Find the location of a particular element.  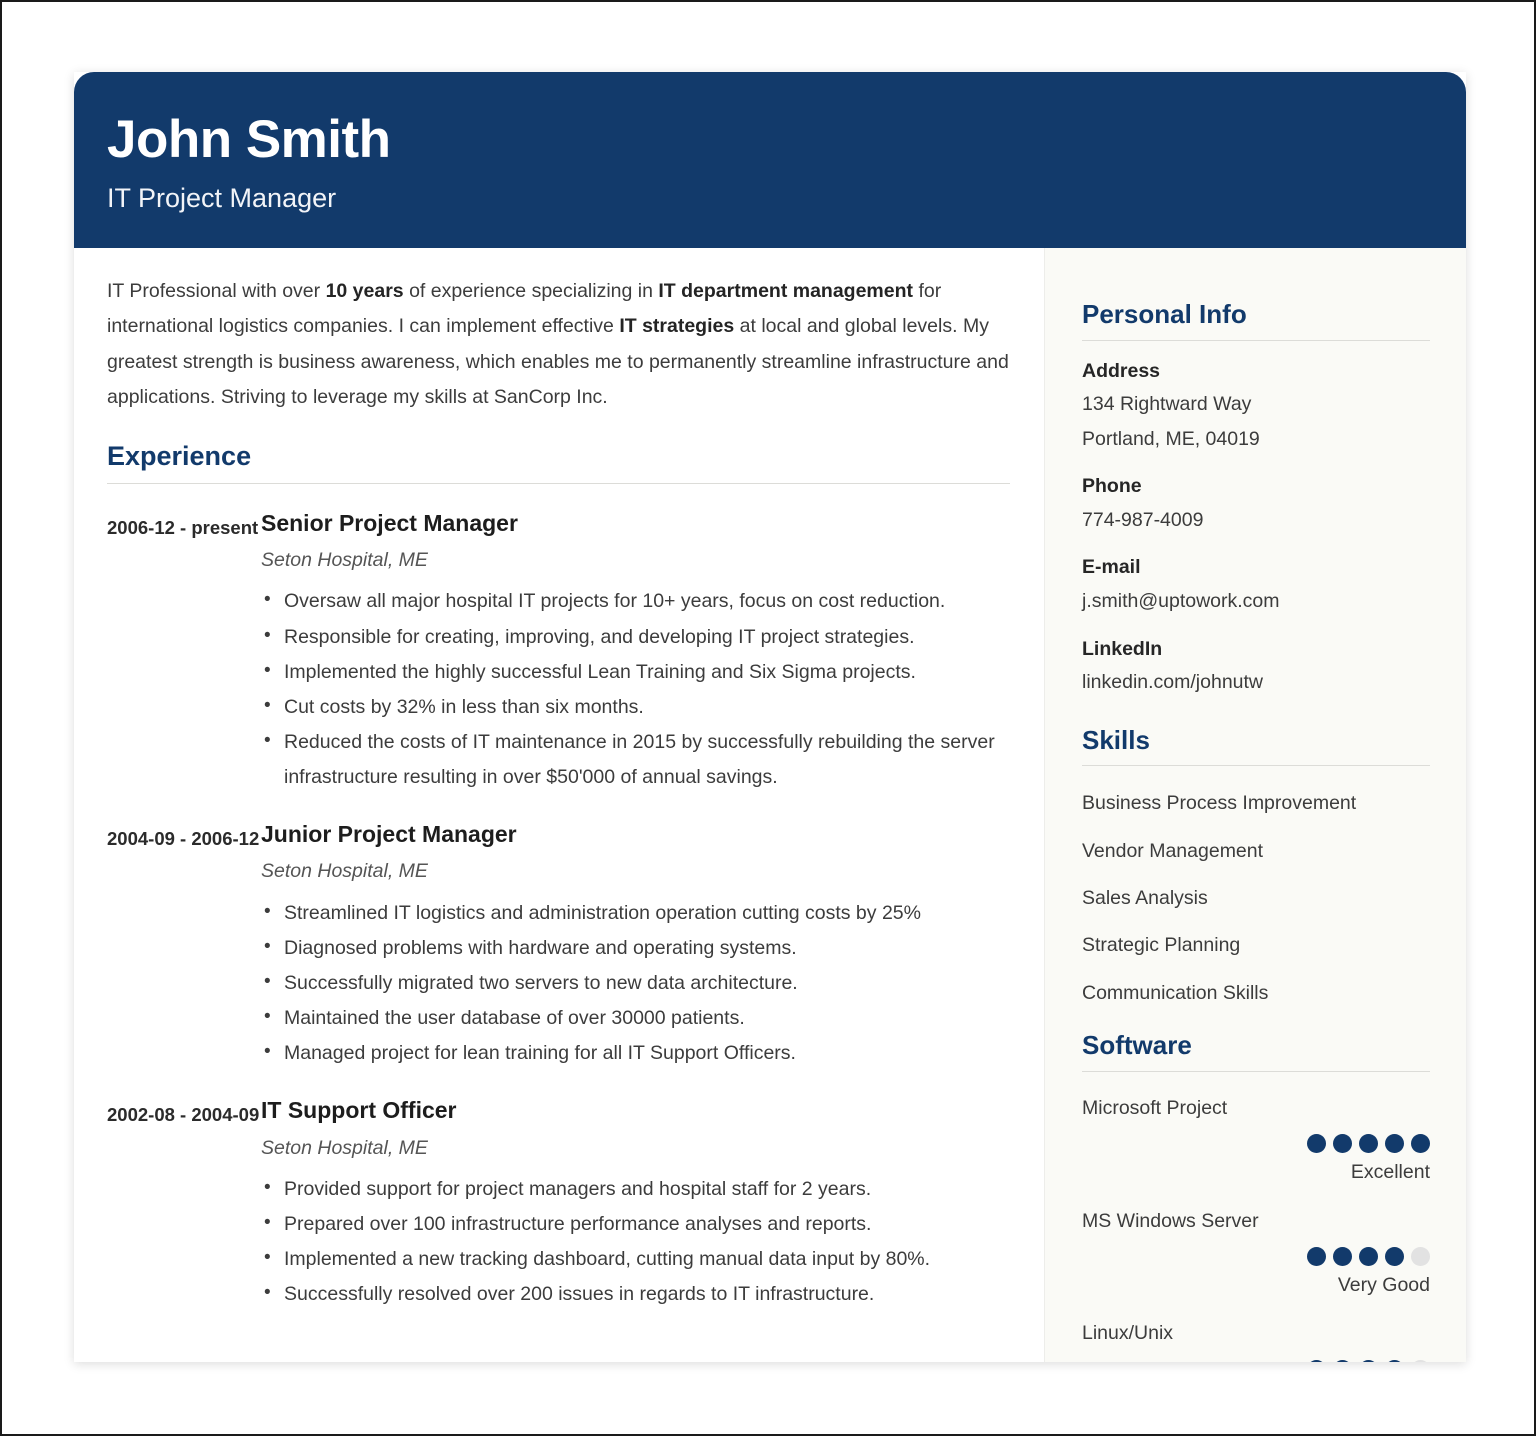

skills-heading: Skills is located at coordinates (1116, 739).